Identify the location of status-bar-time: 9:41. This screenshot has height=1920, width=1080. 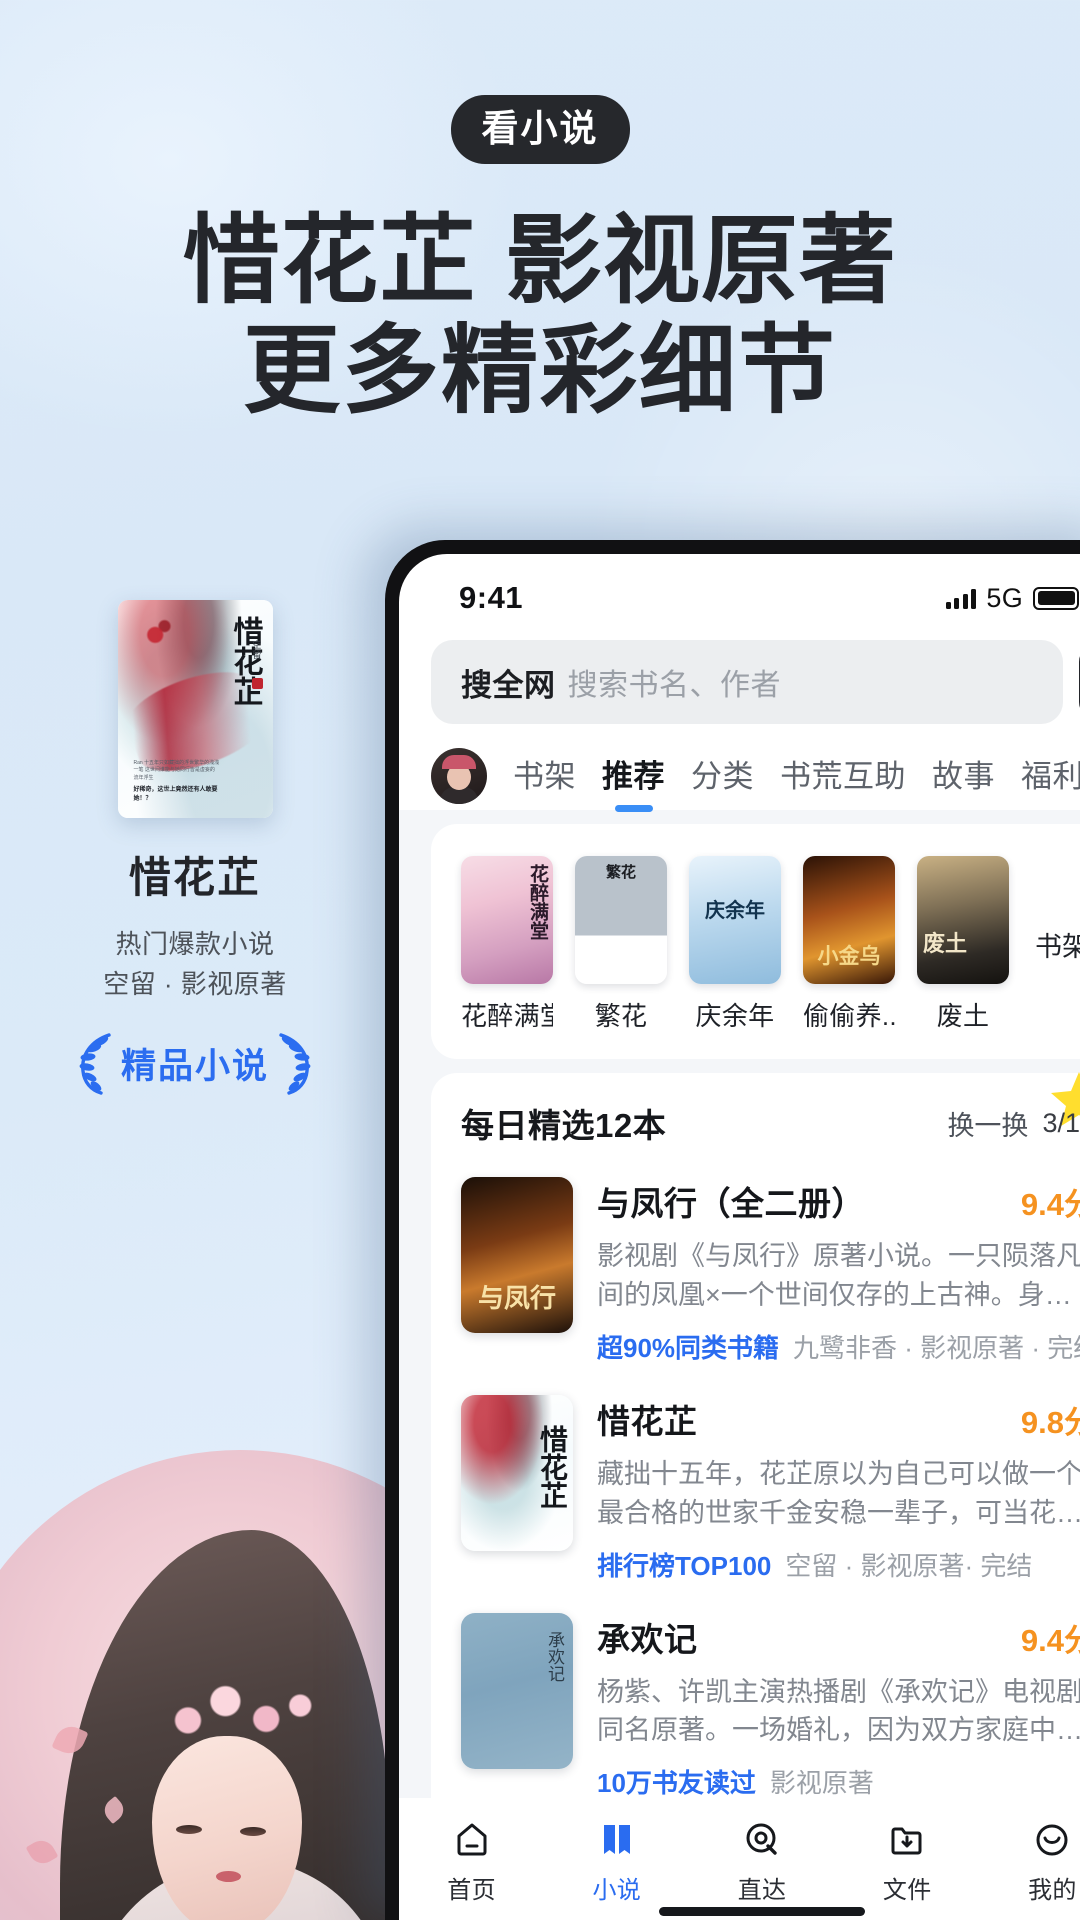
(491, 597).